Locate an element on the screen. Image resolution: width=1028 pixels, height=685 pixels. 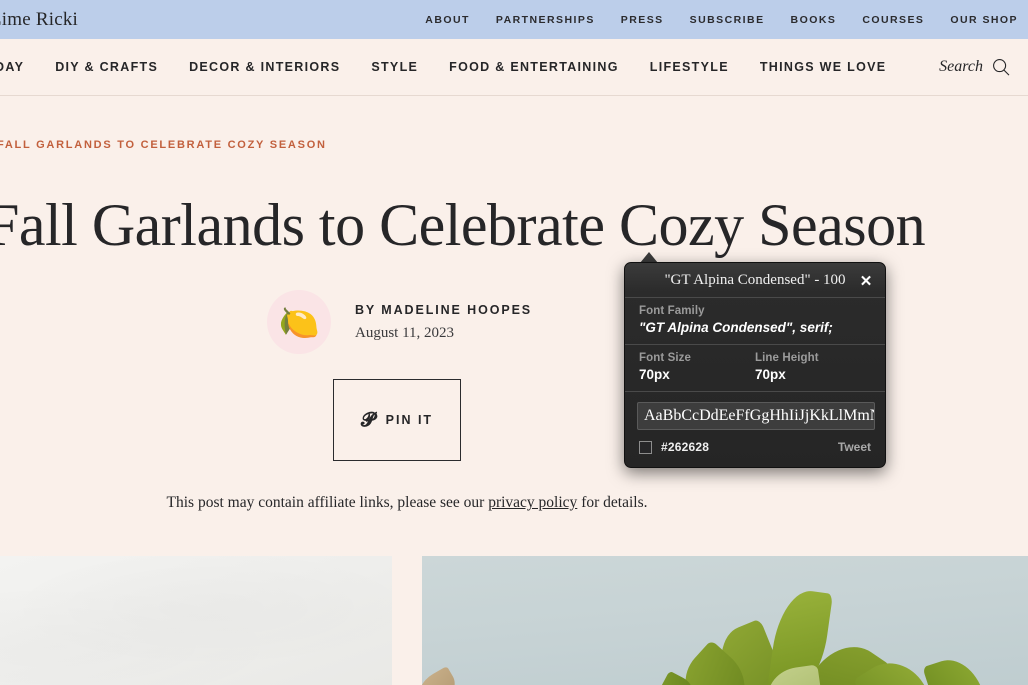
font-family-label: Font Family is located at coordinates (672, 311).